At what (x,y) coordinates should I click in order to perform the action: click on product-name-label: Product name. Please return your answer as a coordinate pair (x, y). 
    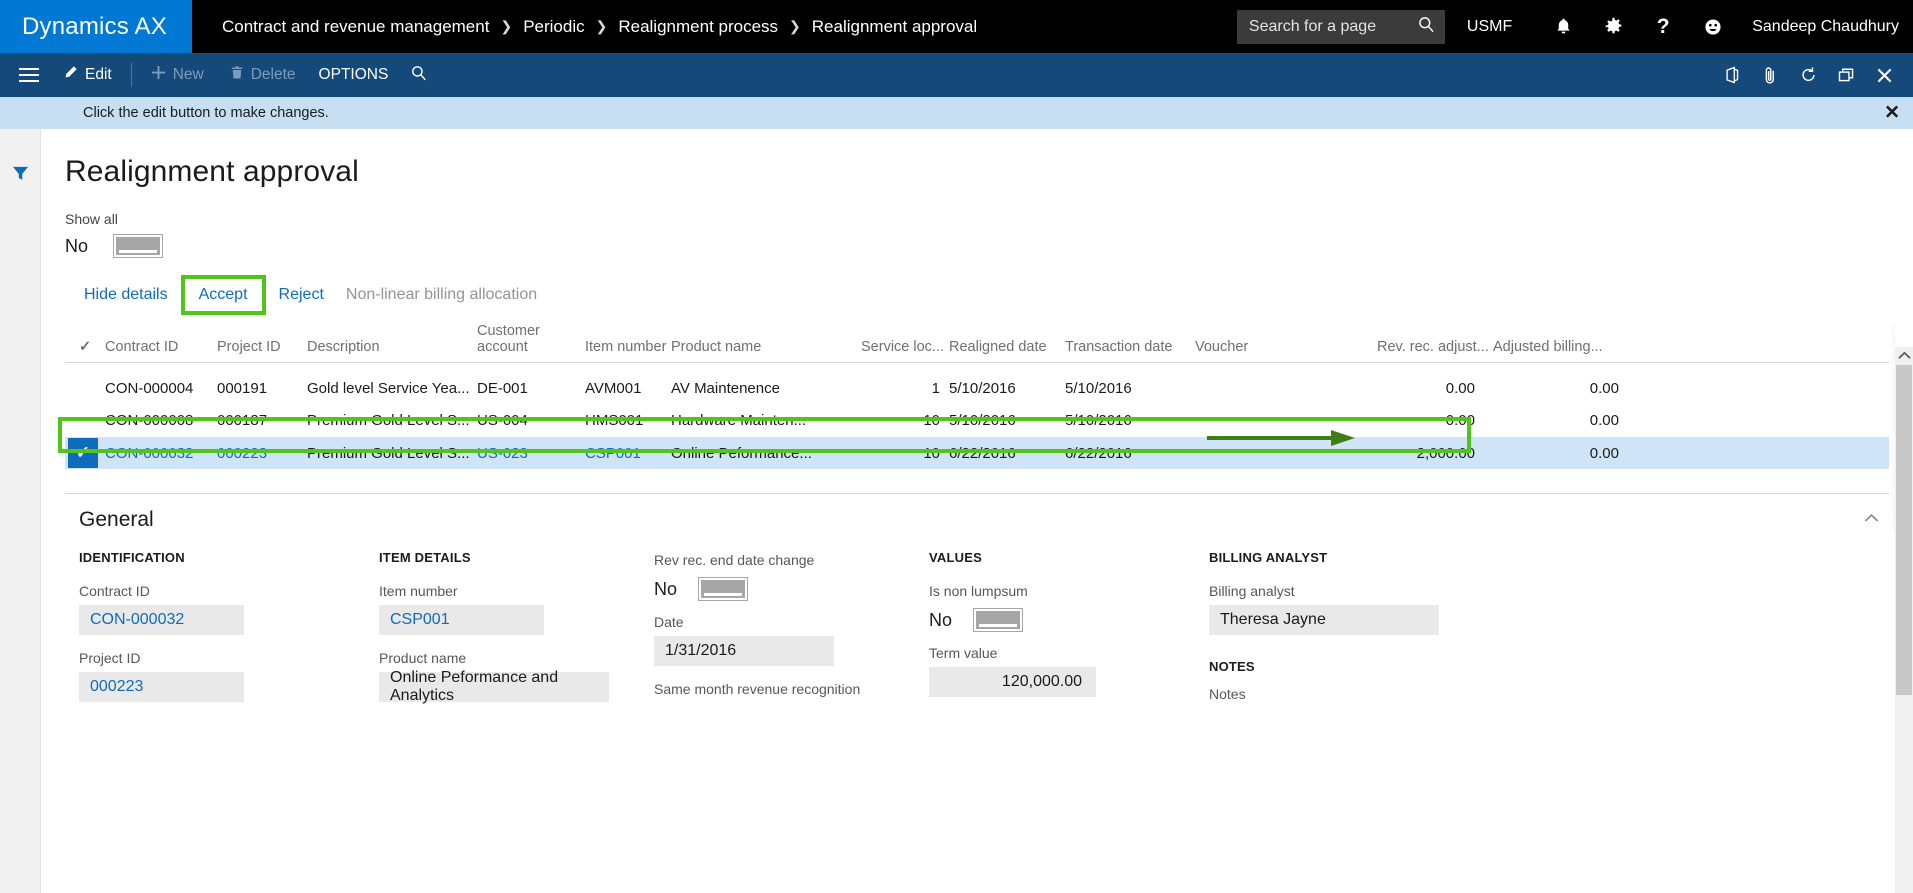
    Looking at the image, I should click on (423, 658).